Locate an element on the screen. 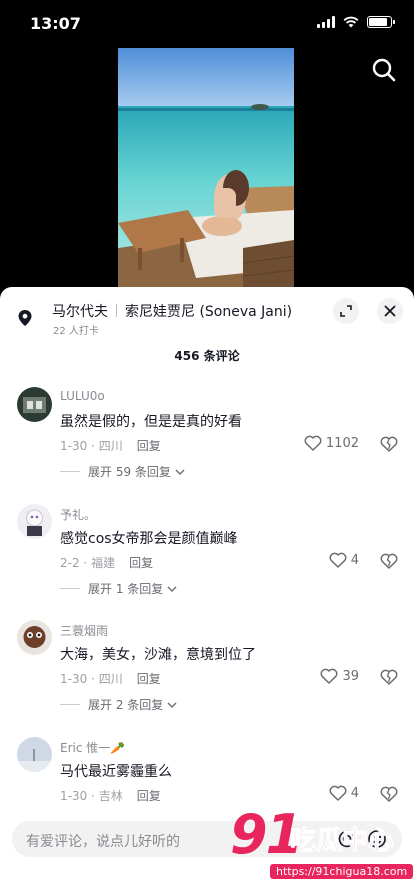 The height and width of the screenshot is (896, 414). like-button: 39 is located at coordinates (339, 676).